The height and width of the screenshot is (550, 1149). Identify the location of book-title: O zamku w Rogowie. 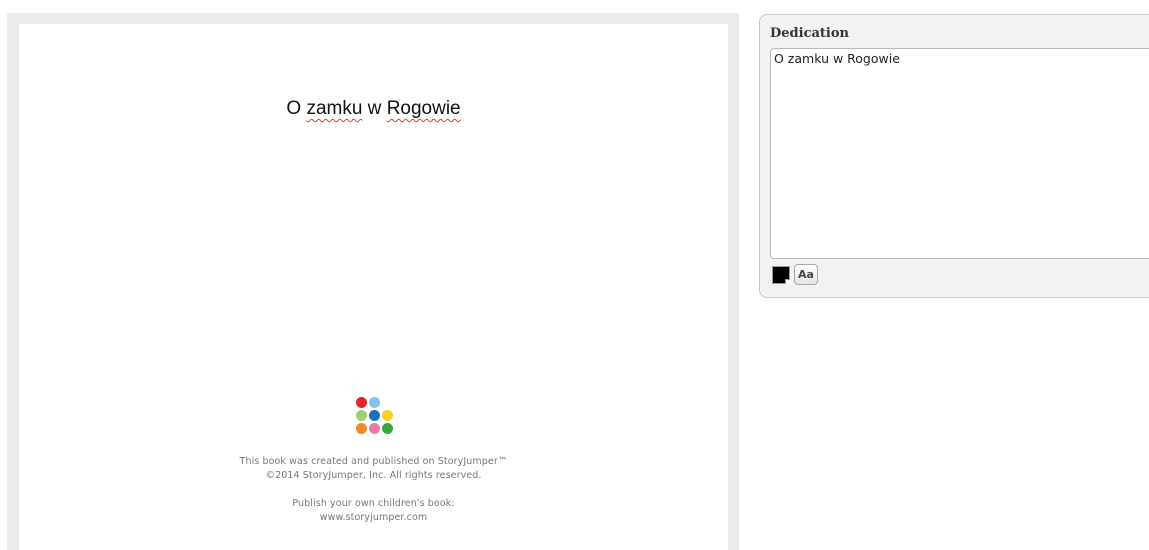
(373, 109).